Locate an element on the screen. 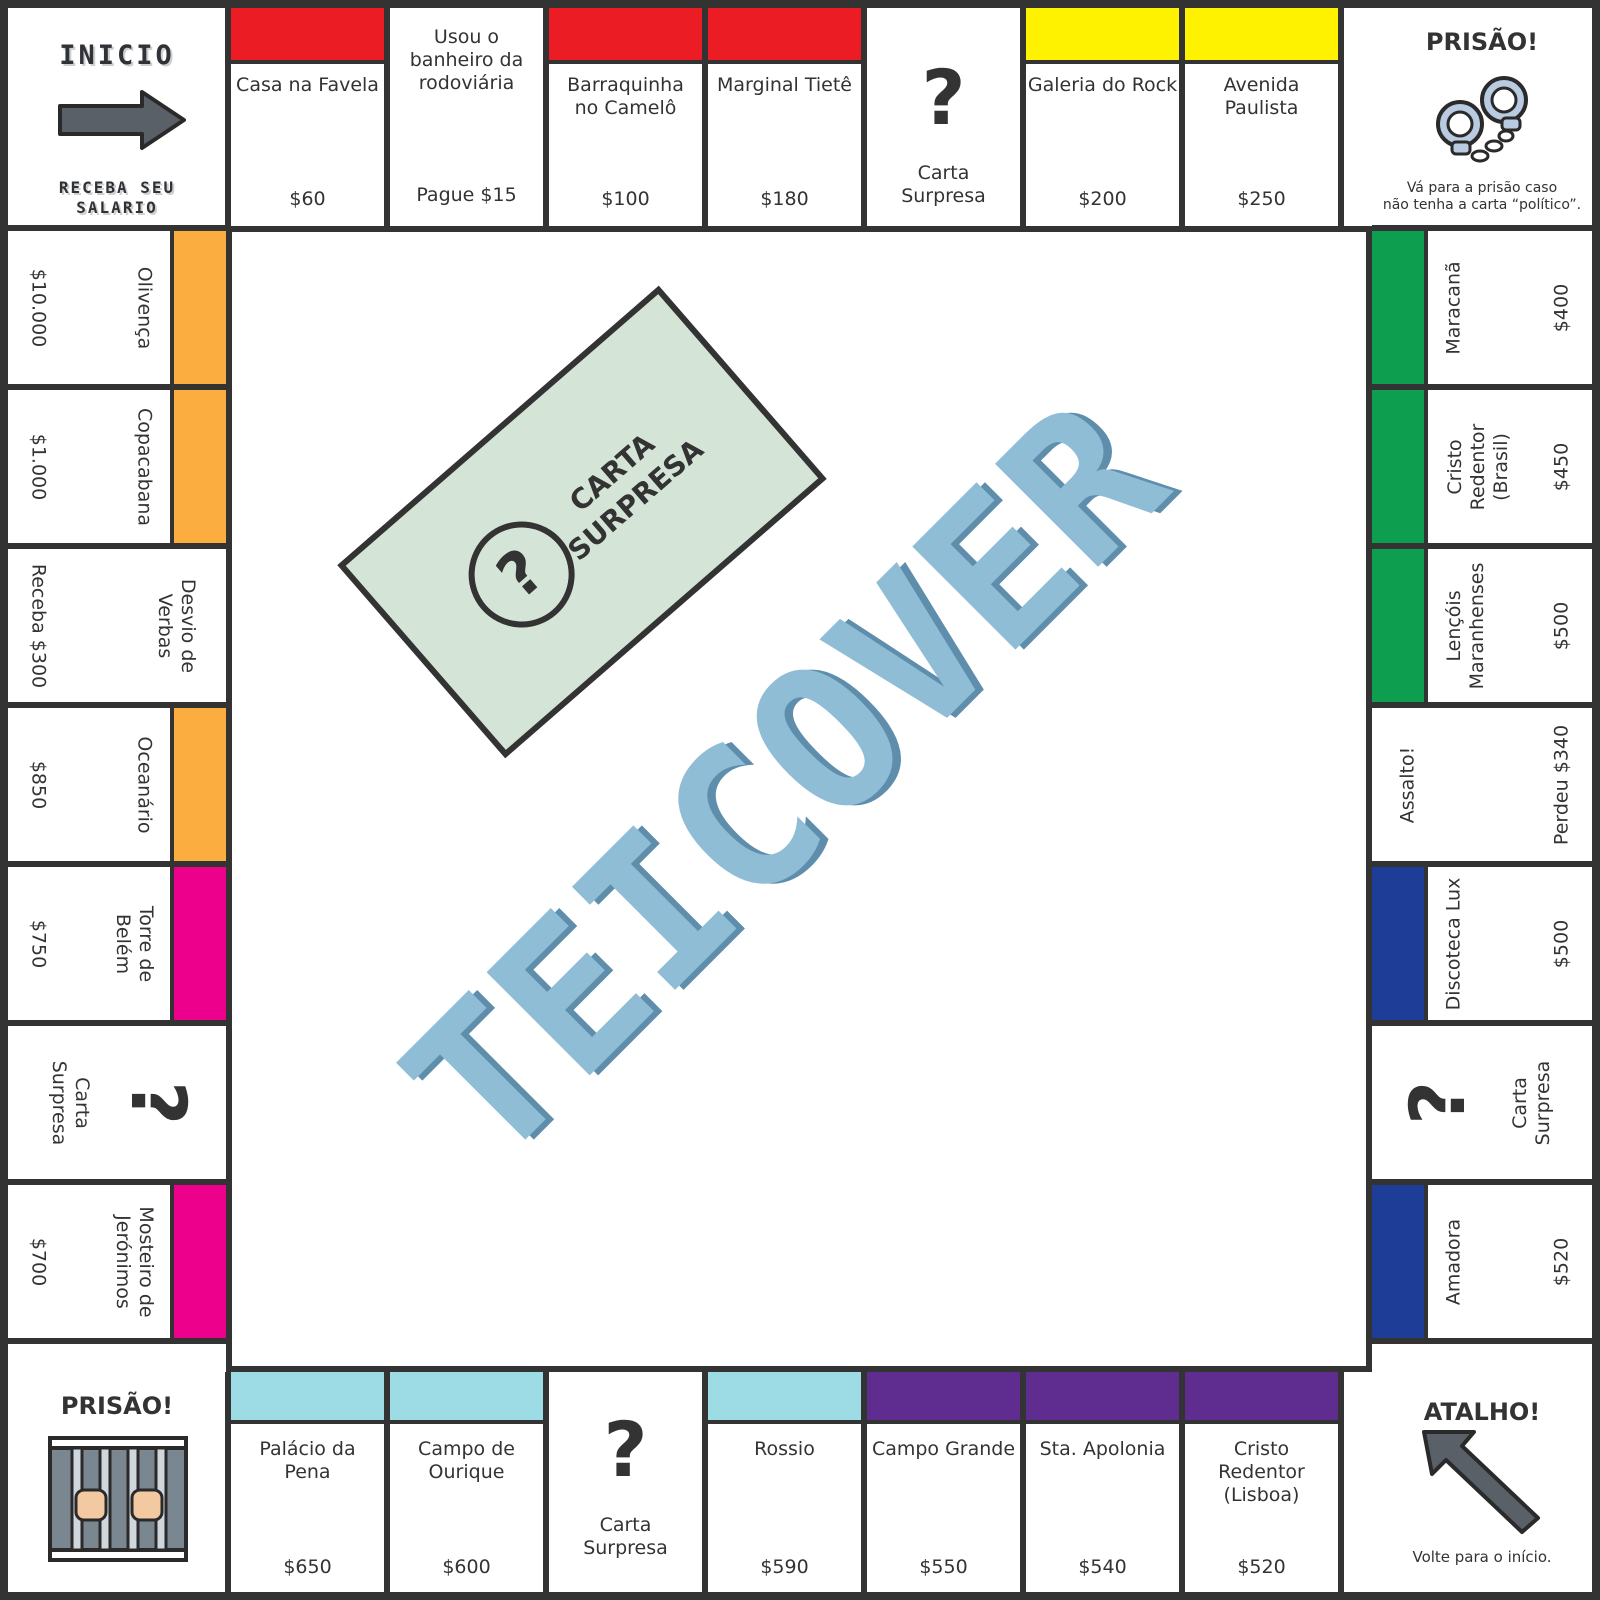 This screenshot has height=1600, width=1600. space-top-1: Casa na Favela $60 is located at coordinates (307, 117).